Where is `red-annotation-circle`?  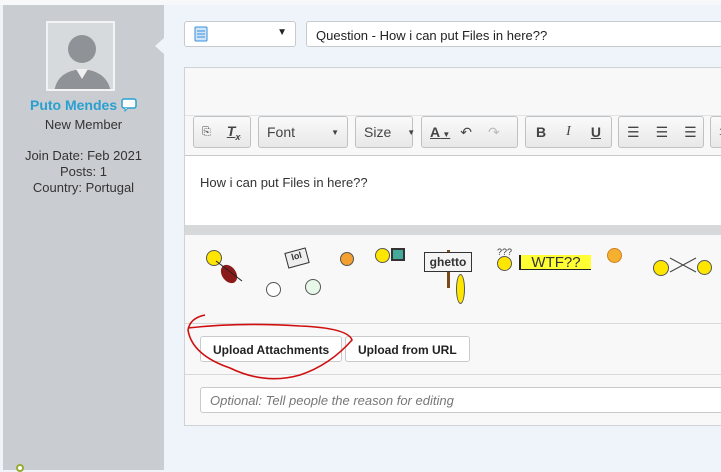
red-annotation-circle is located at coordinates (270, 347).